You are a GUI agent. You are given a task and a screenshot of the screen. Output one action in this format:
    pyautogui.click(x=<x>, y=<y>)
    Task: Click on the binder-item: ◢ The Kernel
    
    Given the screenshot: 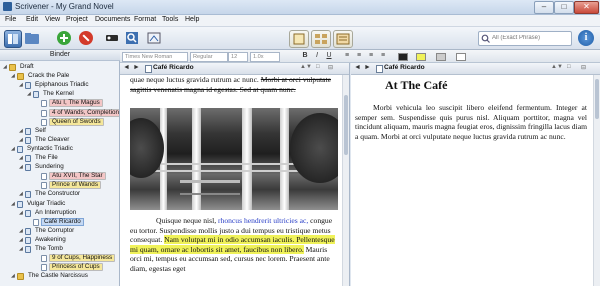 What is the action you would take?
    pyautogui.click(x=51, y=94)
    